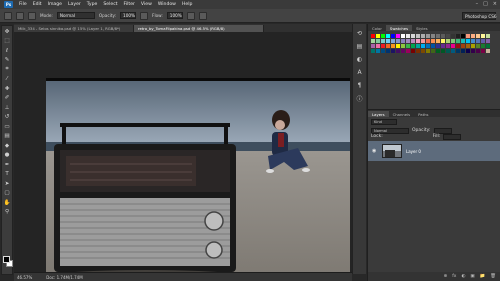 This screenshot has width=500, height=281. What do you see at coordinates (7, 41) in the screenshot?
I see `marquee-tool-icon: ⬚` at bounding box center [7, 41].